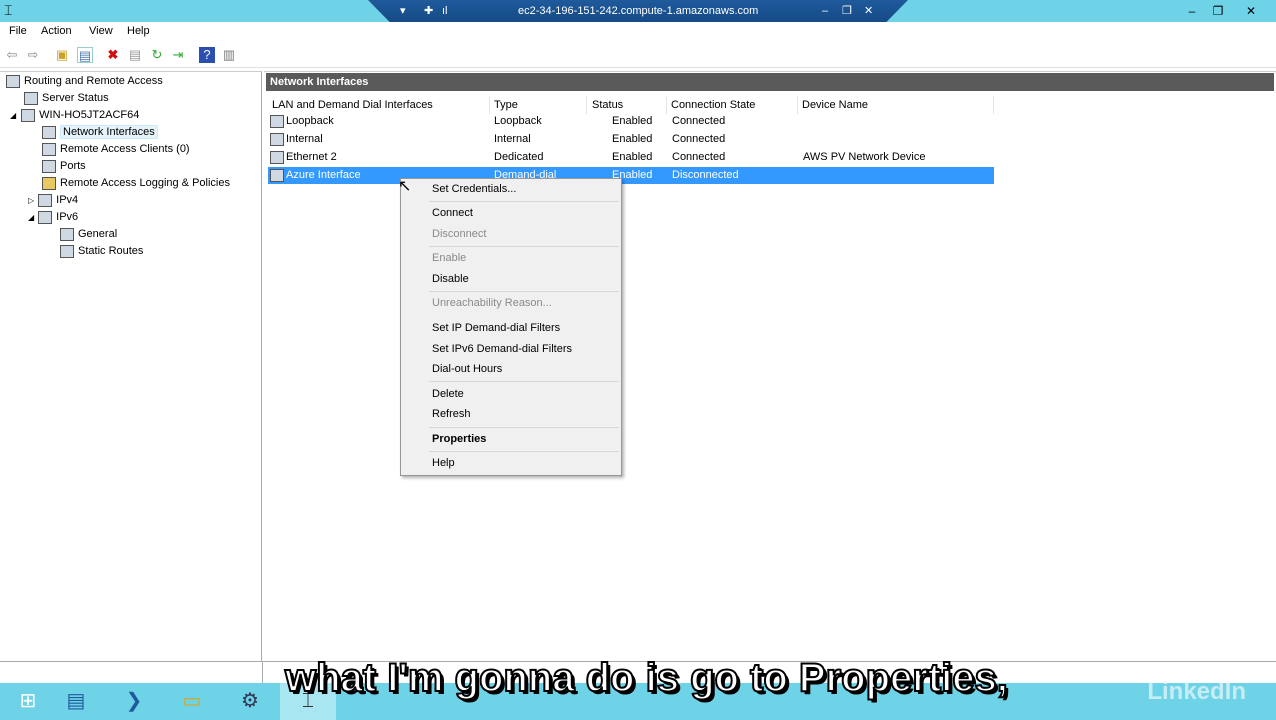  What do you see at coordinates (250, 701) in the screenshot?
I see `tools-icon: ⚙` at bounding box center [250, 701].